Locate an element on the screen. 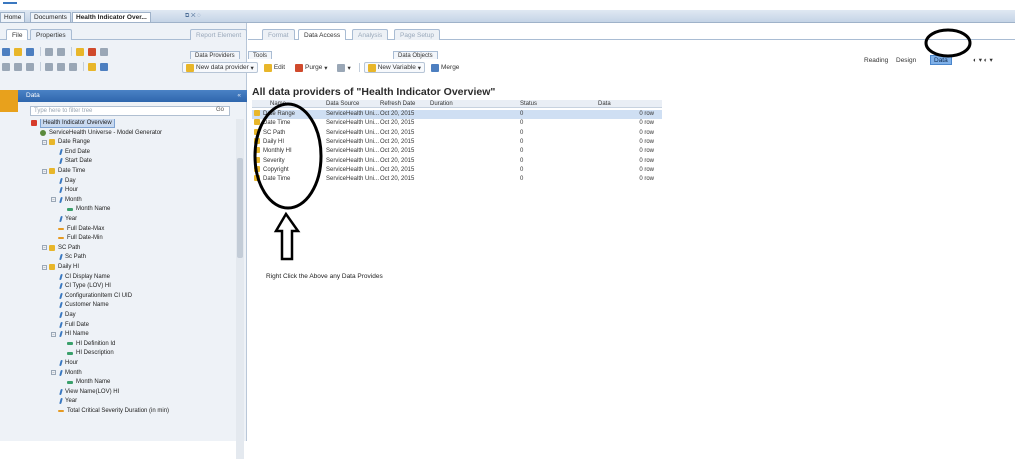  print-icon is located at coordinates (49, 51).